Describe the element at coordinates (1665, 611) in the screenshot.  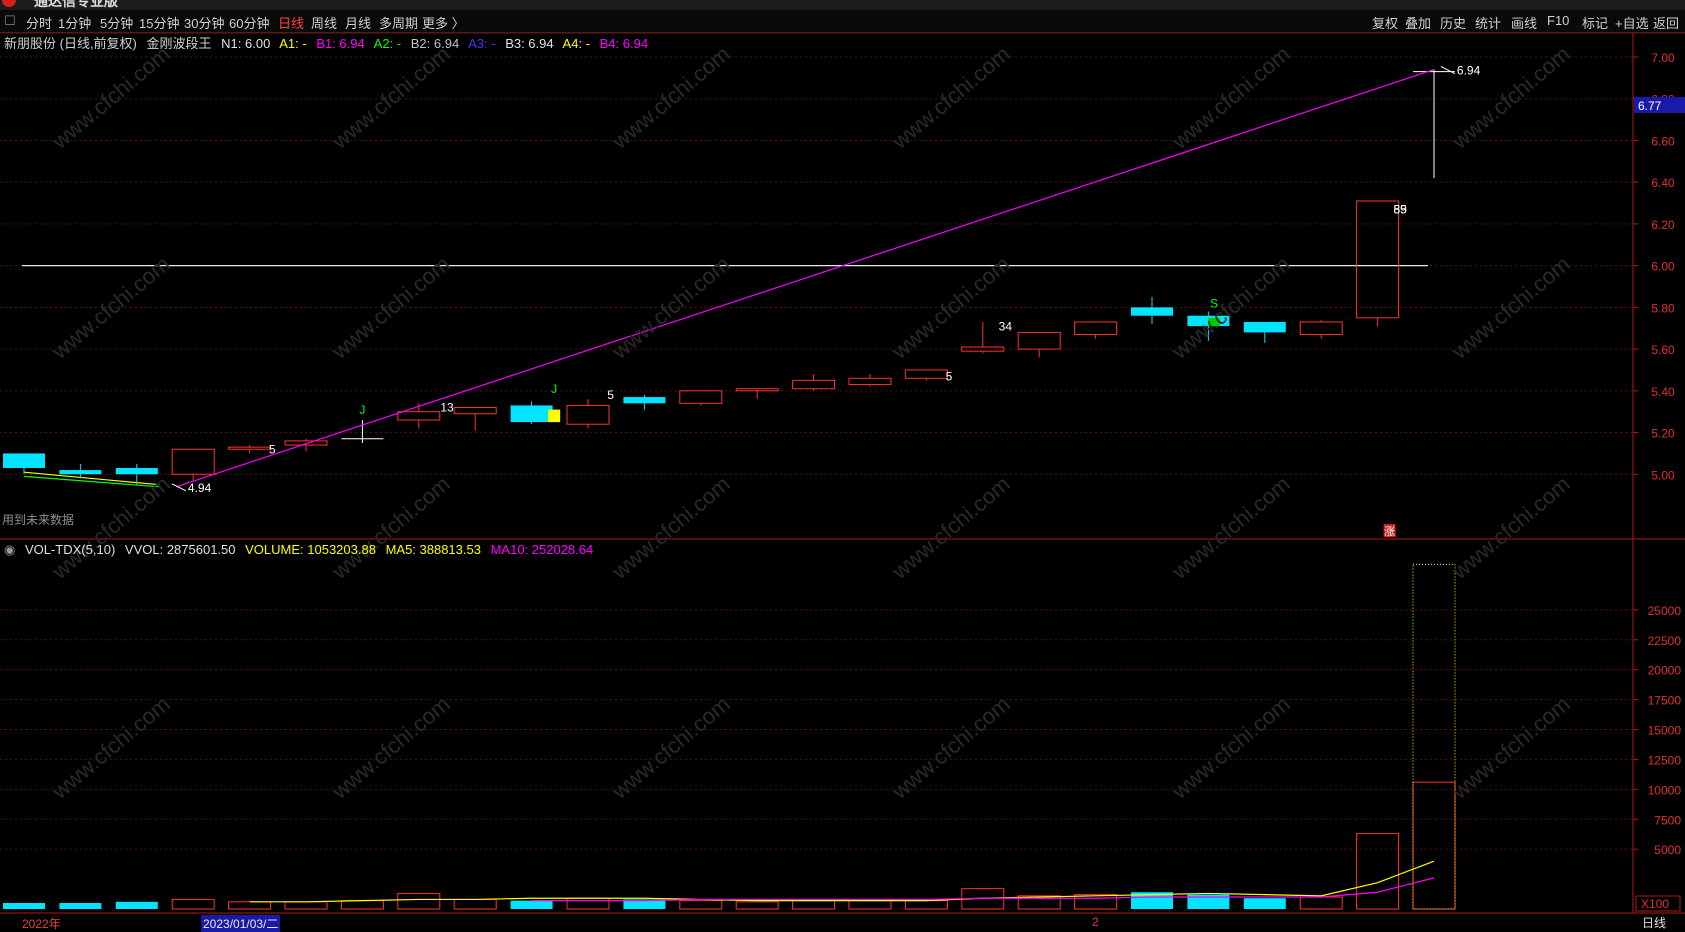
I see `volume-tick-label: 25000` at that location.